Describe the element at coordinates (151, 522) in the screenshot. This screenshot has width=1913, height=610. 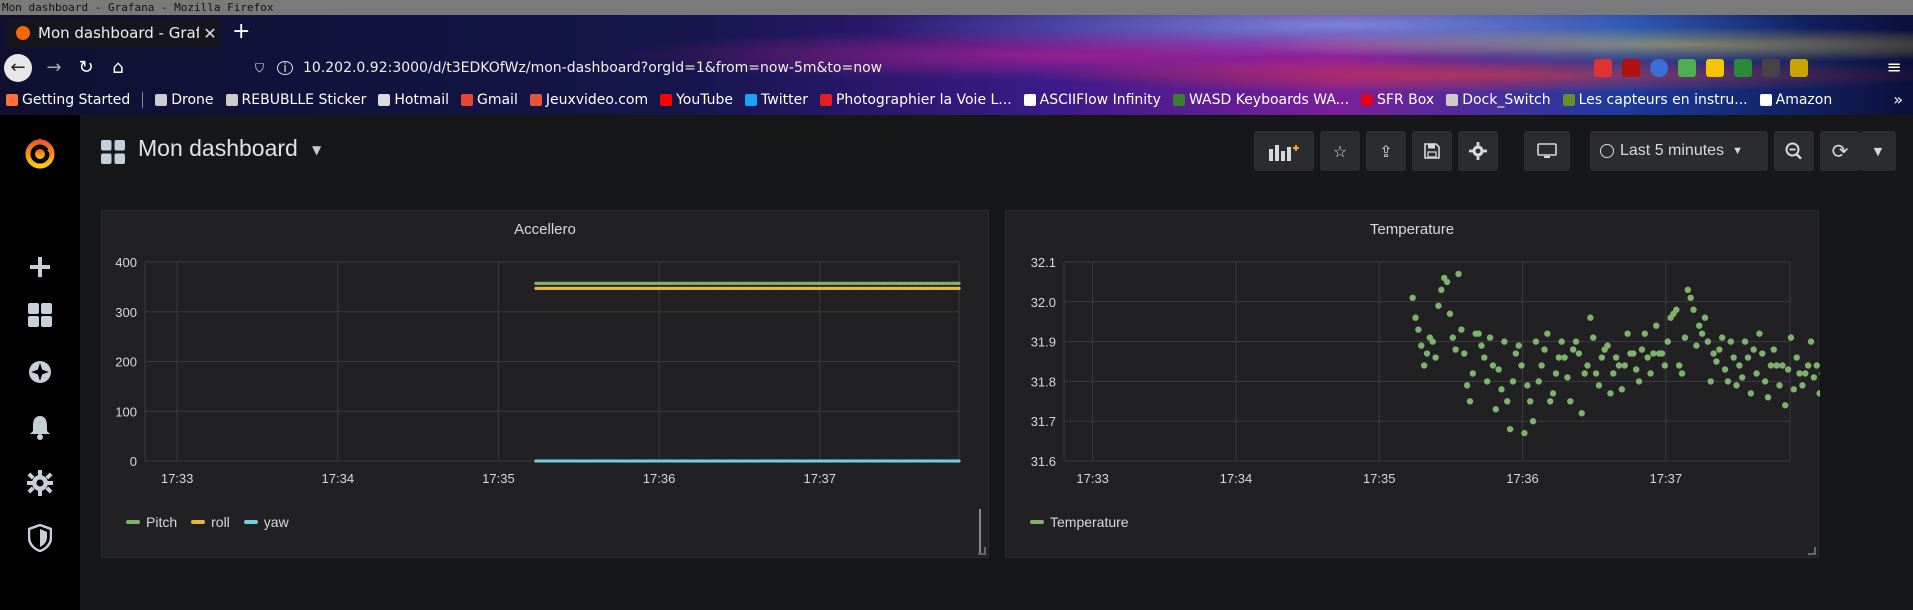
I see `legend-item: Pitch` at that location.